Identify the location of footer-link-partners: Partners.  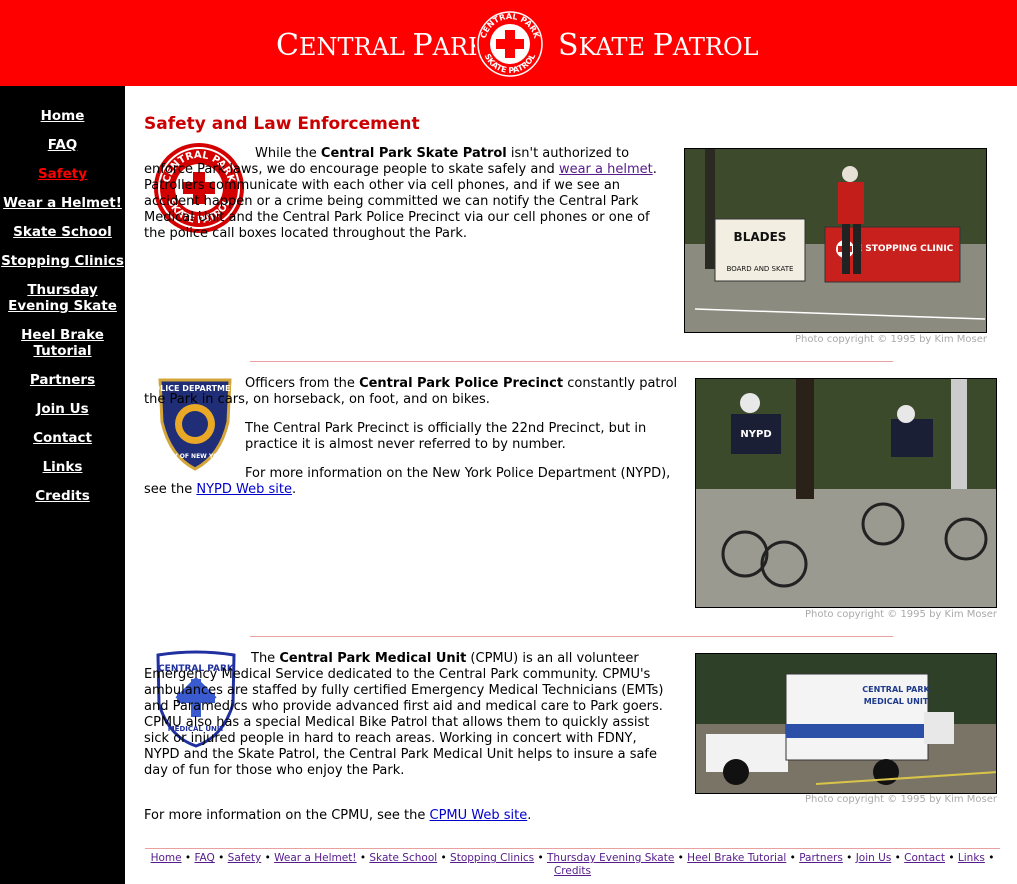
(821, 858).